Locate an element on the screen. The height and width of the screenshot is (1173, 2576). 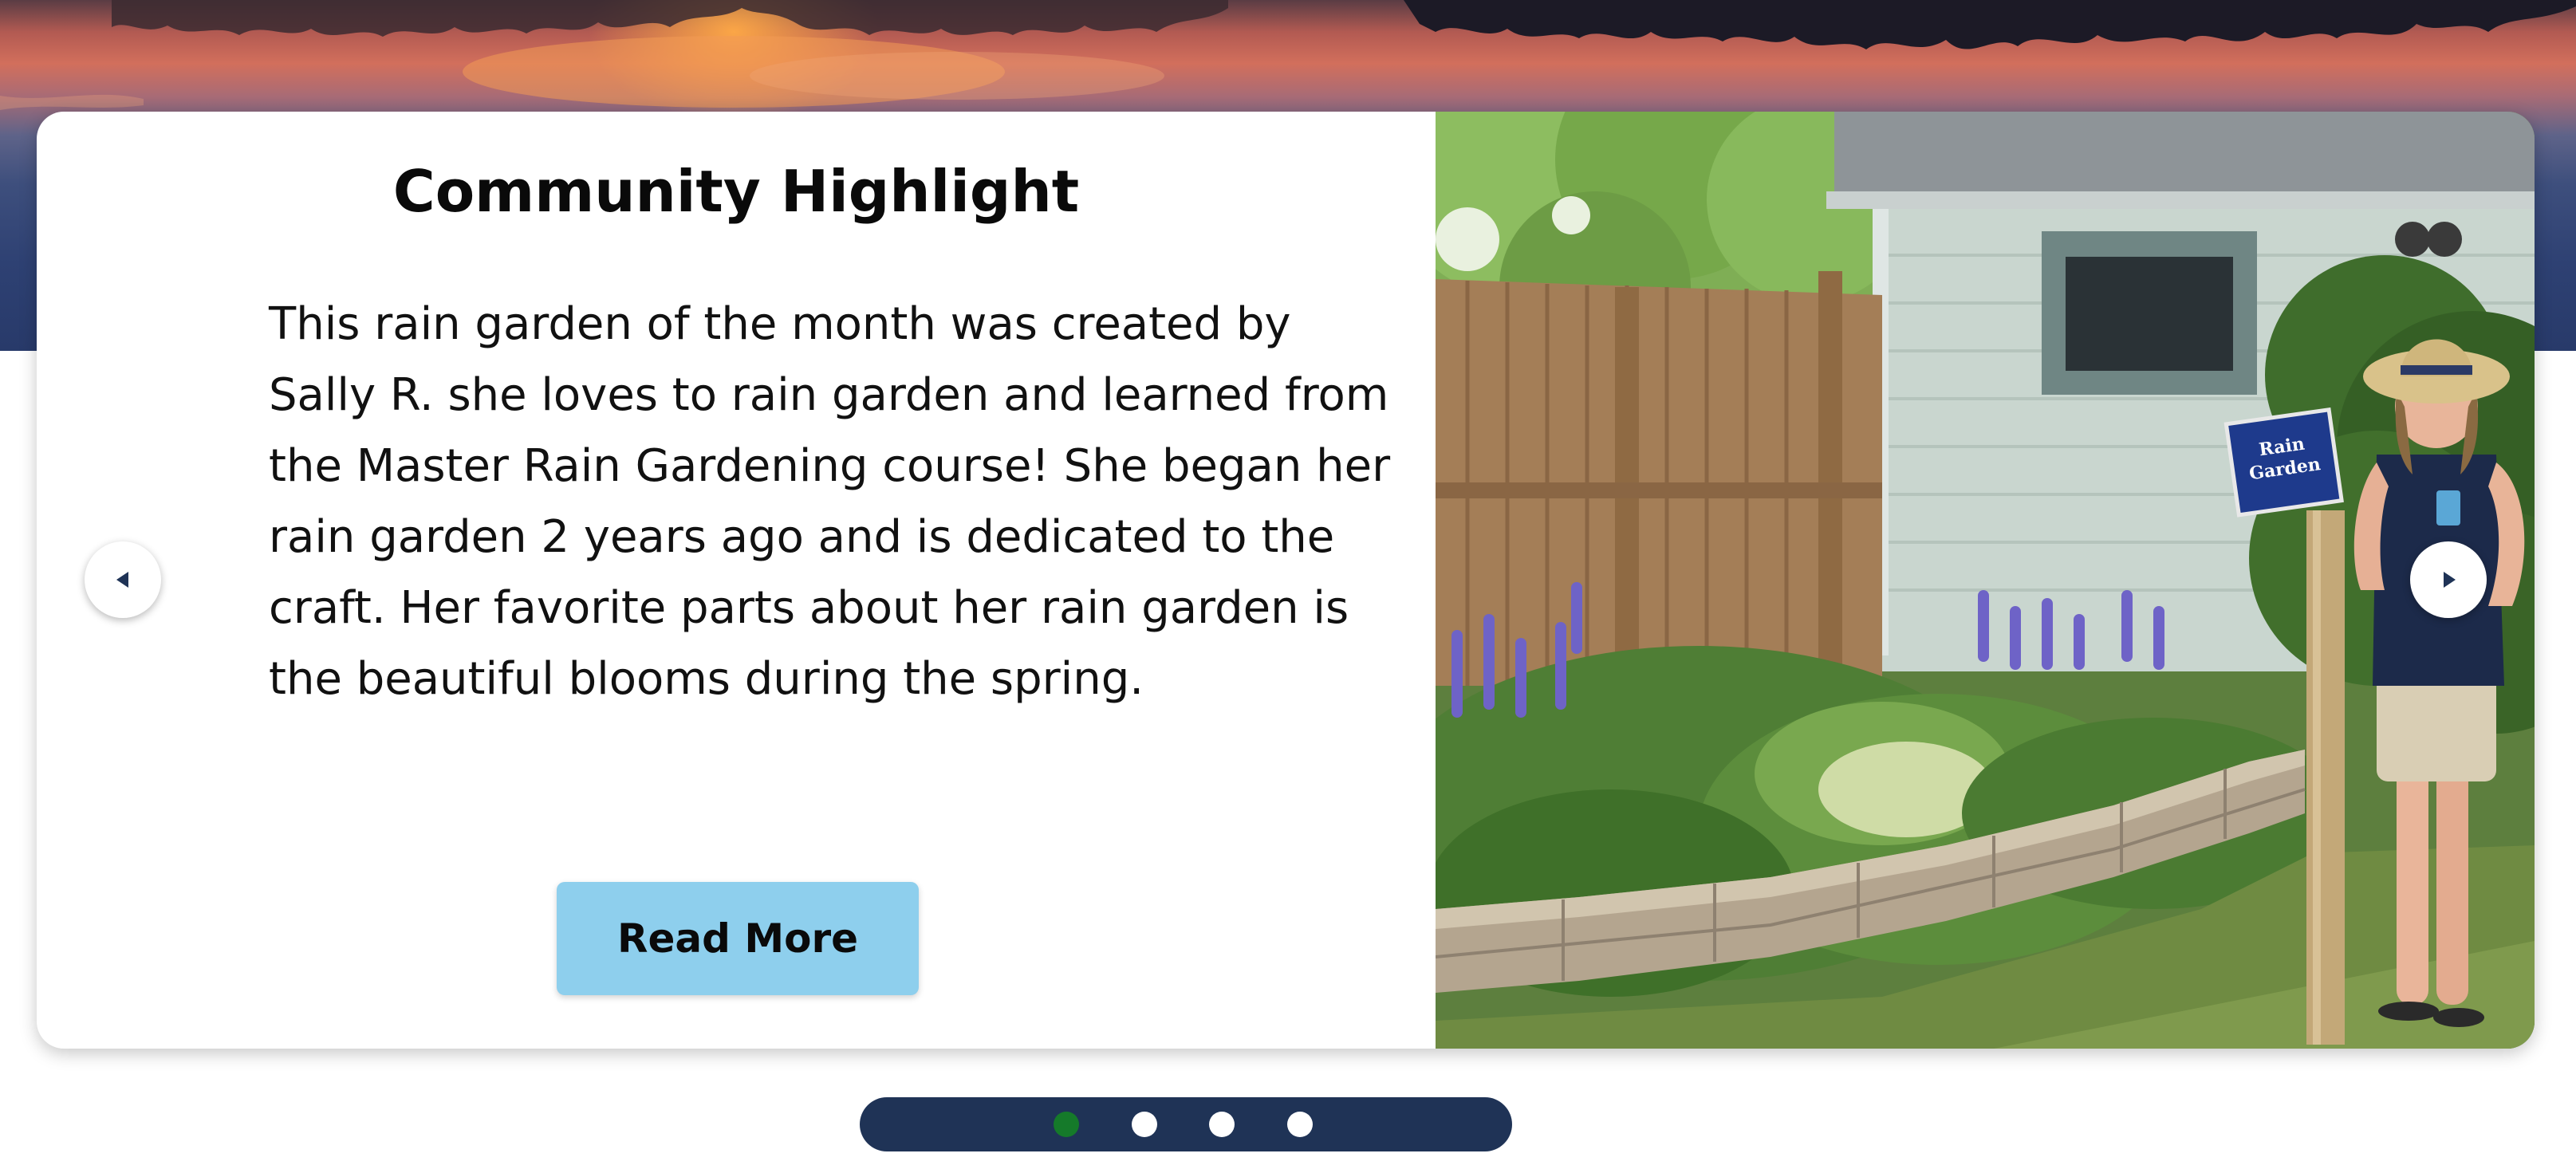
caret-left-icon is located at coordinates (122, 580).